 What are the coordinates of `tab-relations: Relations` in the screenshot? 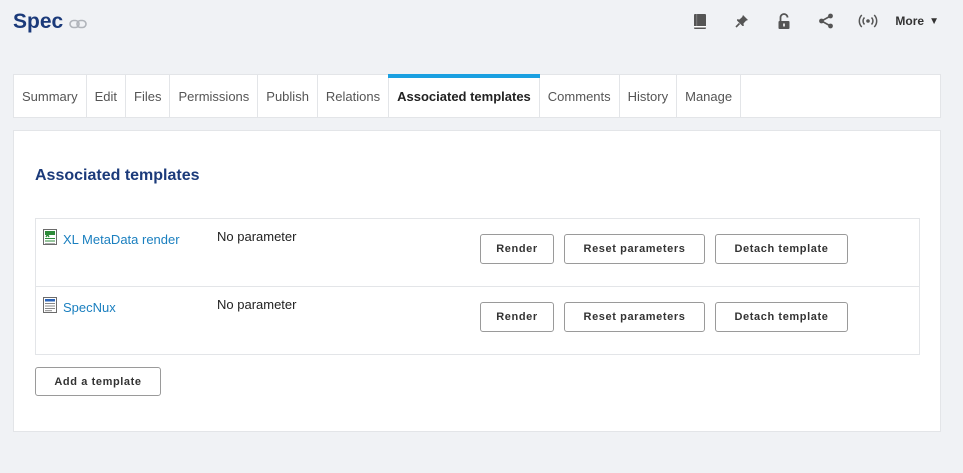 It's located at (354, 96).